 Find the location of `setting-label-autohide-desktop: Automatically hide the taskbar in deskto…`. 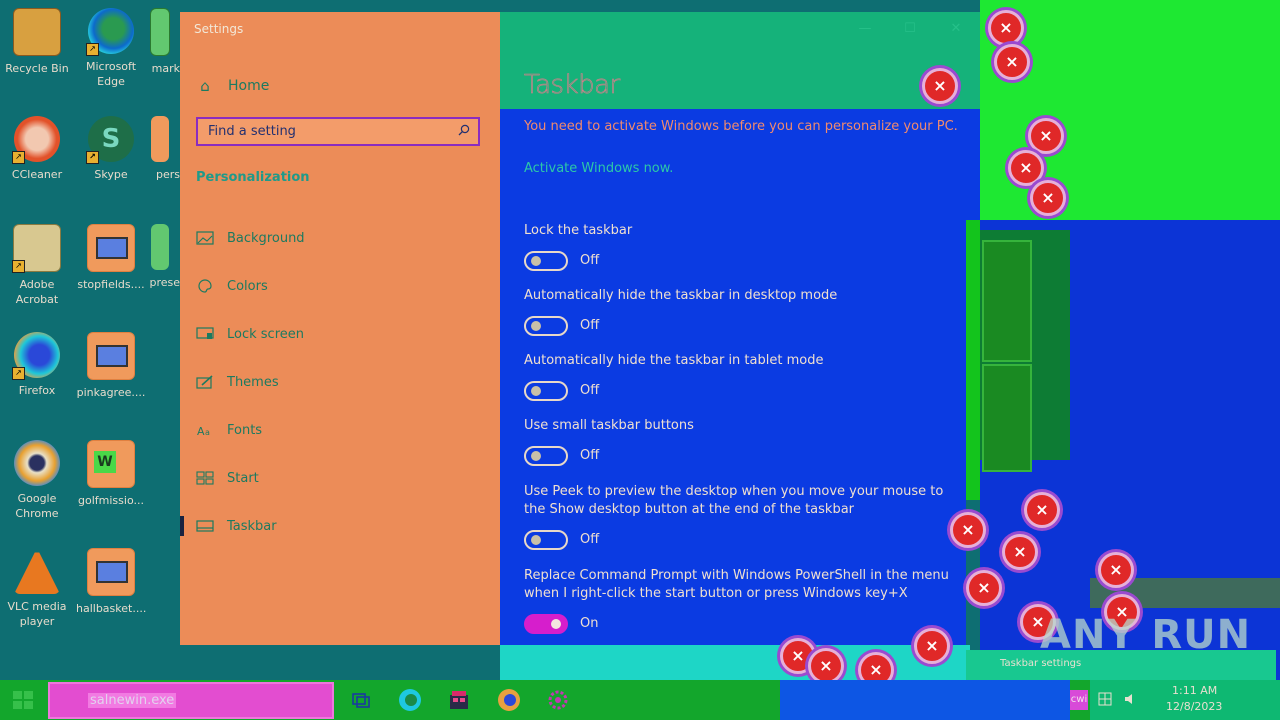

setting-label-autohide-desktop: Automatically hide the taskbar in deskto… is located at coordinates (681, 295).